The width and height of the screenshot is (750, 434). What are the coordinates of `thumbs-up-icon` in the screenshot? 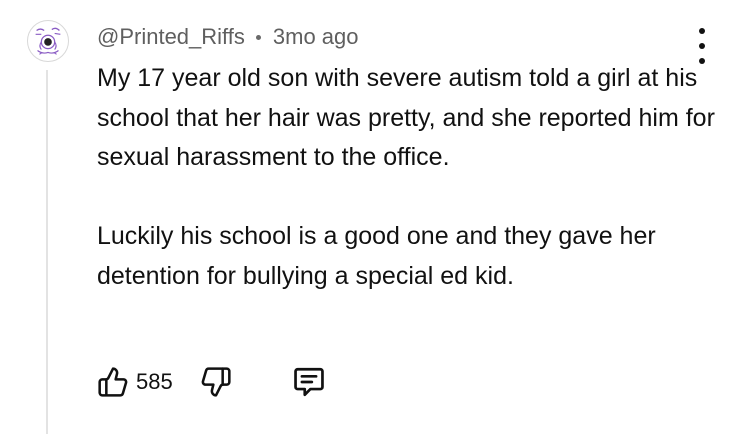 It's located at (113, 382).